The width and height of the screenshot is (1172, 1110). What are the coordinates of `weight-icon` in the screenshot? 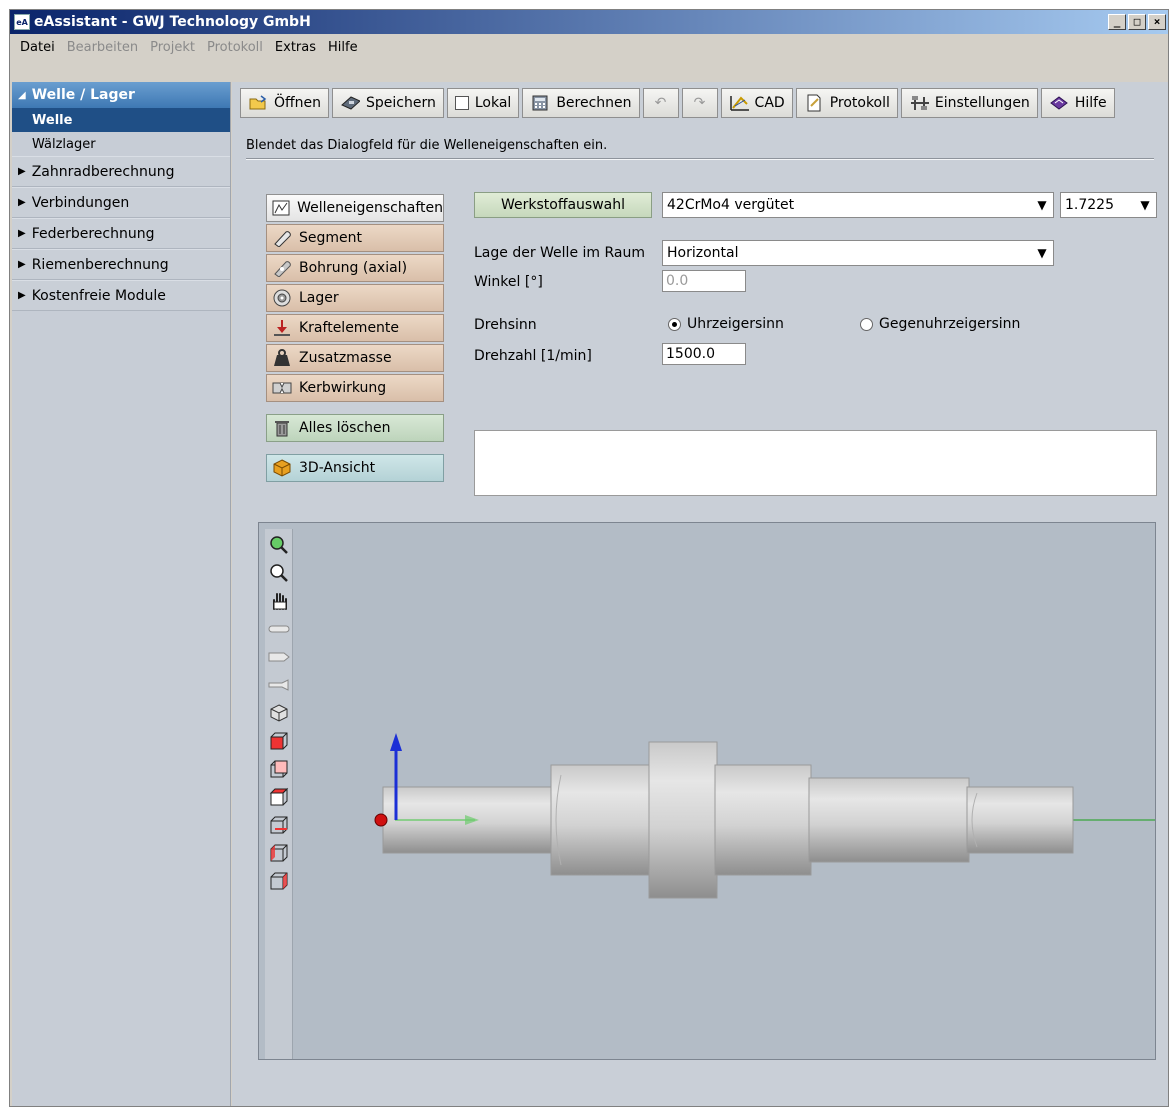 It's located at (282, 358).